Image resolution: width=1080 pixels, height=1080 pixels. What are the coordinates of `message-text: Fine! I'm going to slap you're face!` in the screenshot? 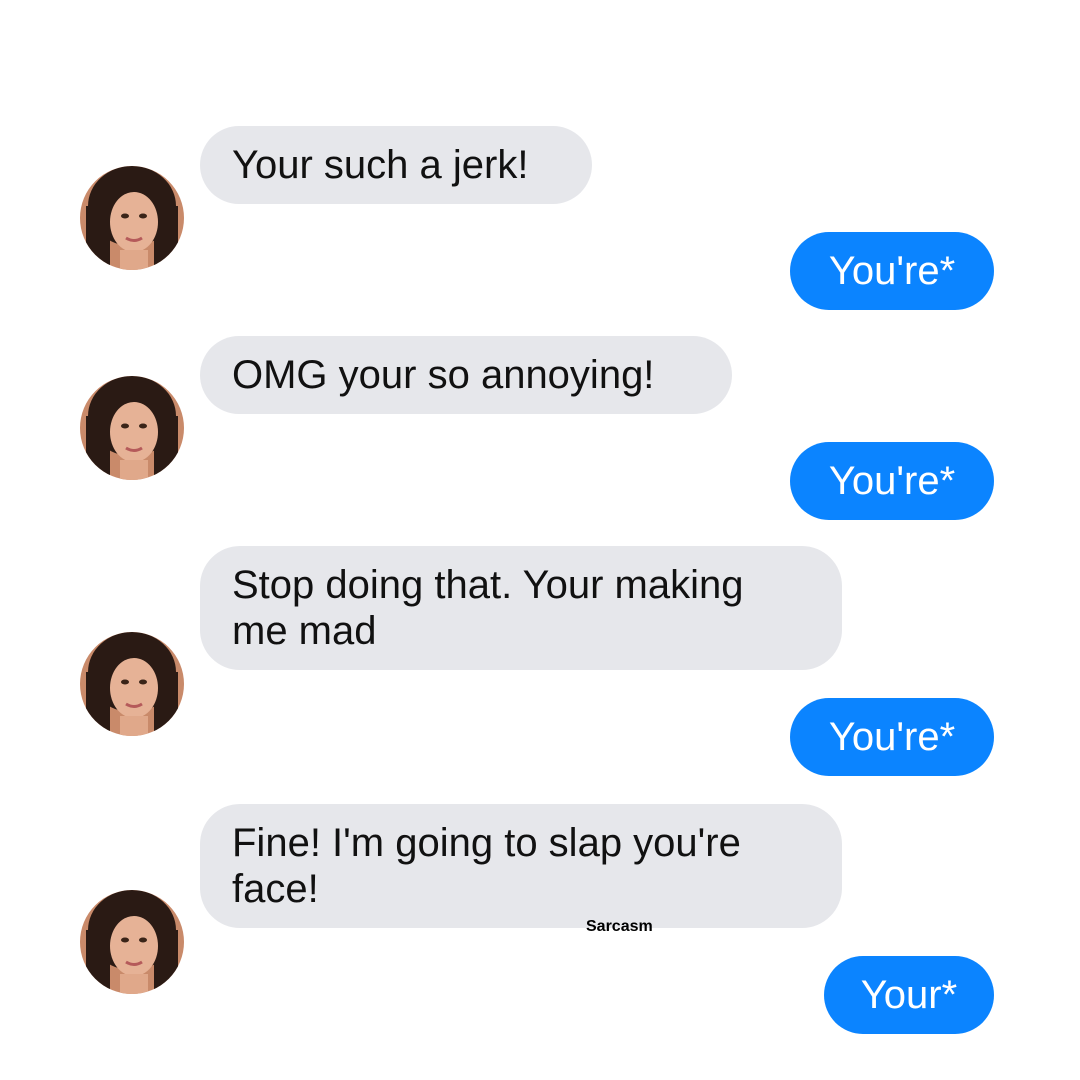 It's located at (486, 866).